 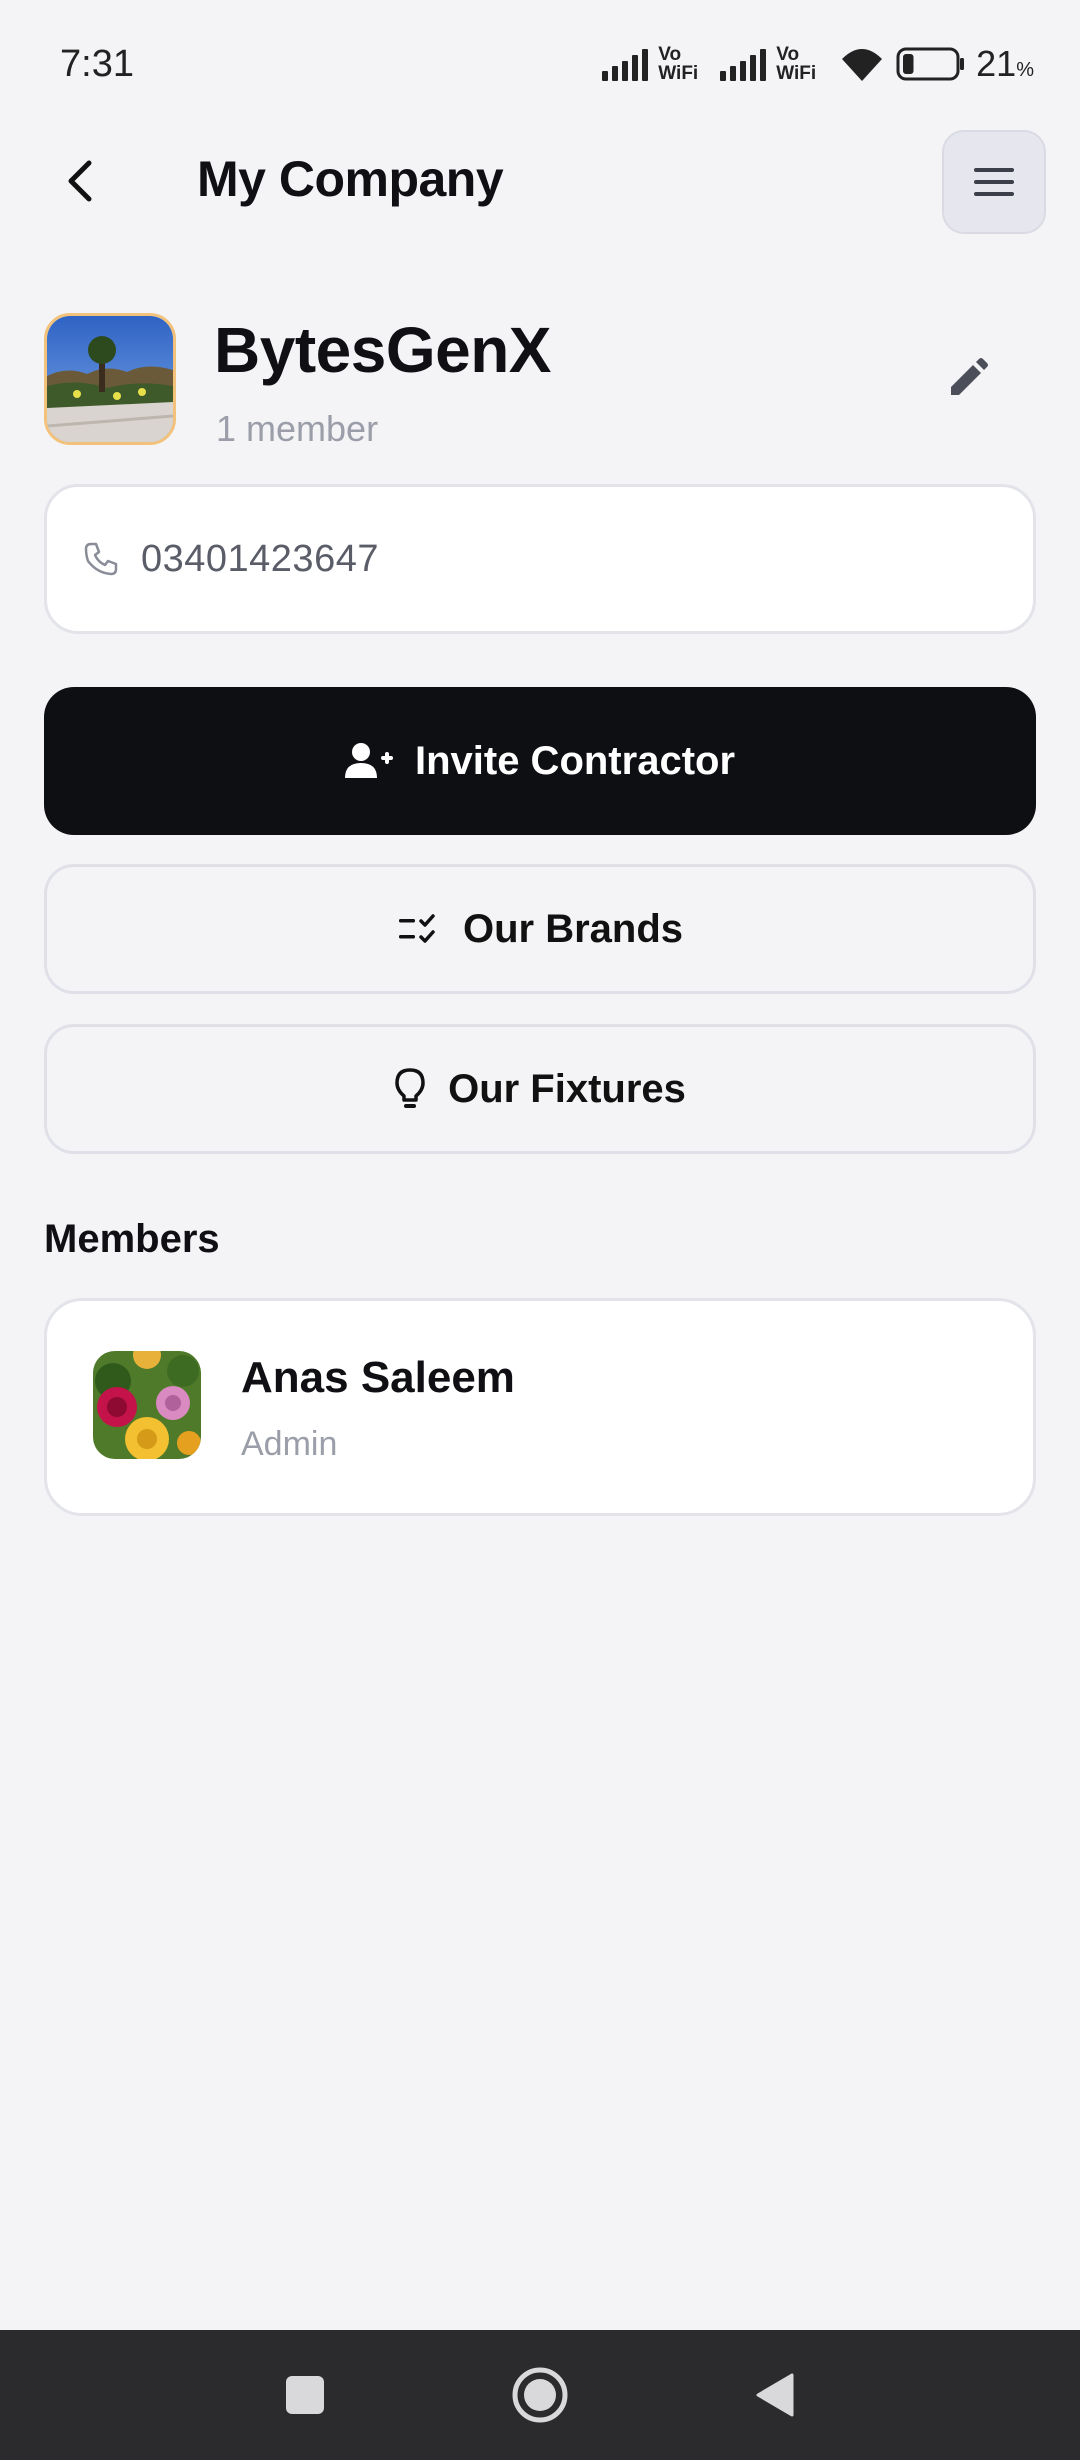 What do you see at coordinates (101, 559) in the screenshot?
I see `phone-icon` at bounding box center [101, 559].